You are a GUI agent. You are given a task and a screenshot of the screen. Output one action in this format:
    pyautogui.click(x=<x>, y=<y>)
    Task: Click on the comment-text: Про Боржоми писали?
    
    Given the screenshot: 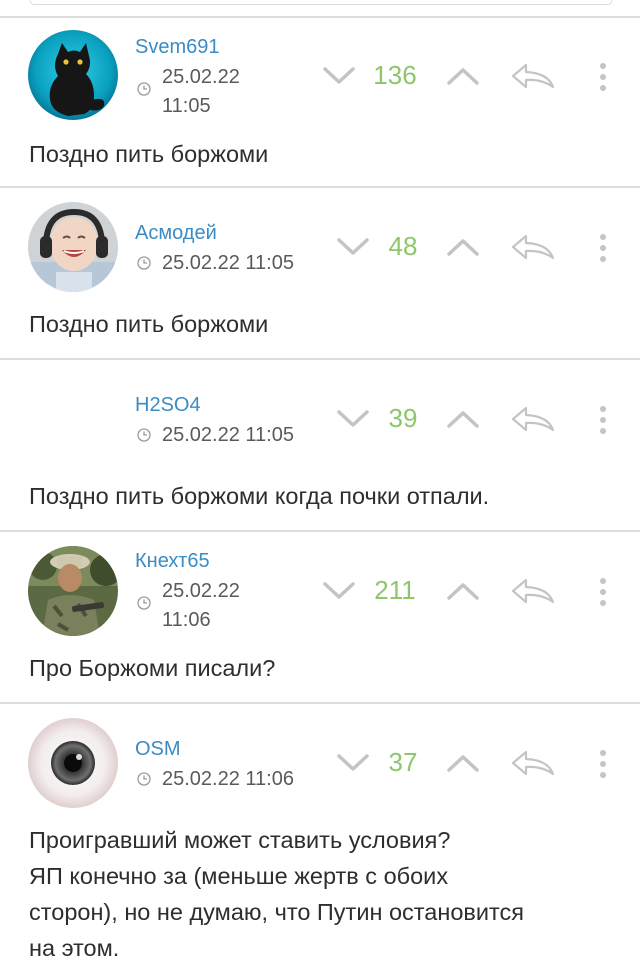 What is the action you would take?
    pyautogui.click(x=152, y=668)
    